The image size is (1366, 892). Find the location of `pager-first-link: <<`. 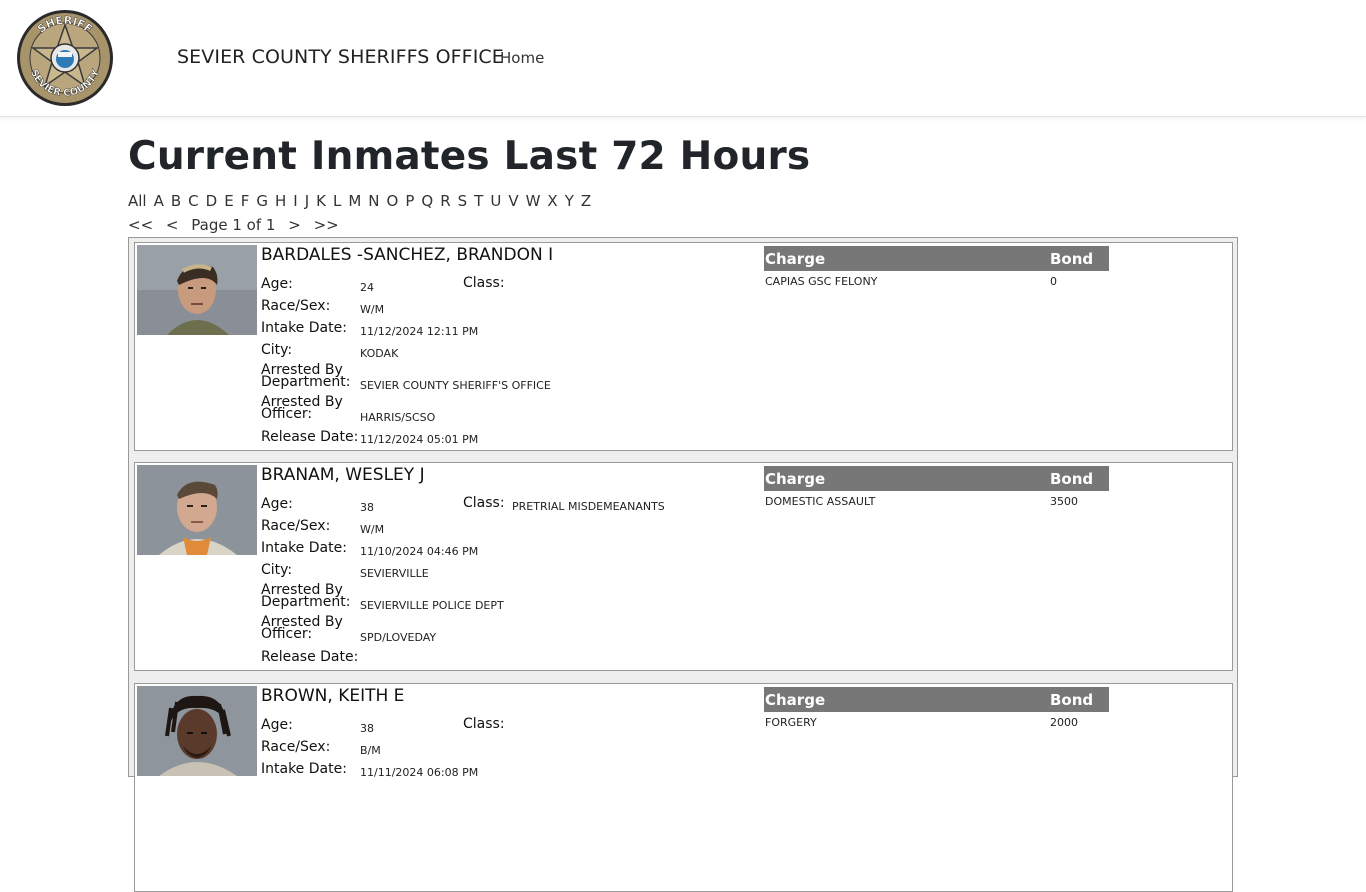

pager-first-link: << is located at coordinates (140, 225).